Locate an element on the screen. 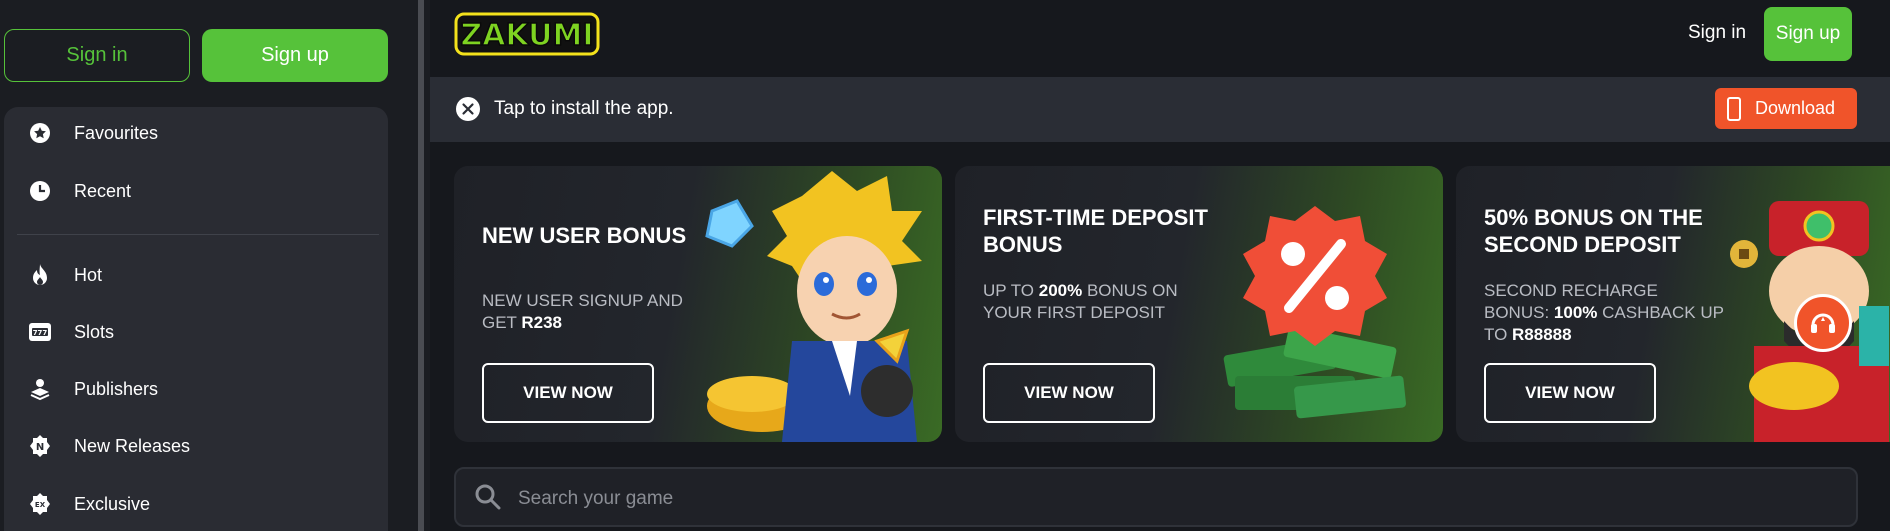  promo-description: NEW USER SIGNUP AND GET R238 is located at coordinates (582, 311).